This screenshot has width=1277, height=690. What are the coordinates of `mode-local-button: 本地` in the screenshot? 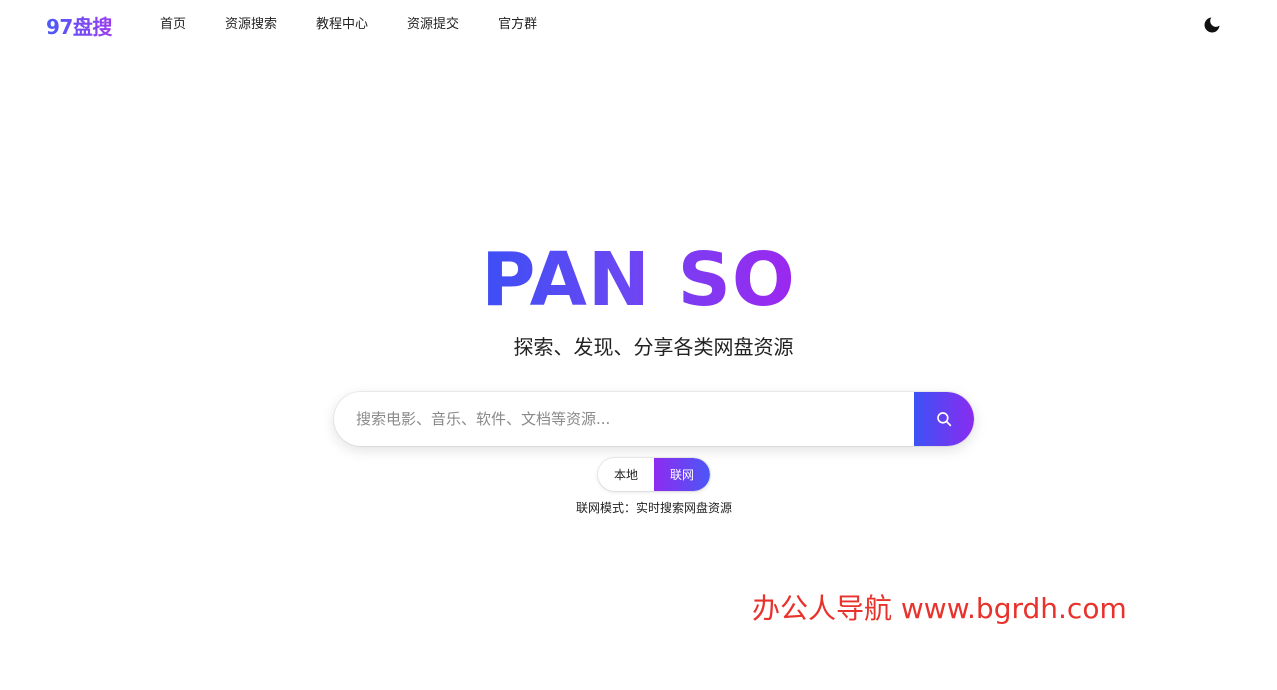 It's located at (626, 474).